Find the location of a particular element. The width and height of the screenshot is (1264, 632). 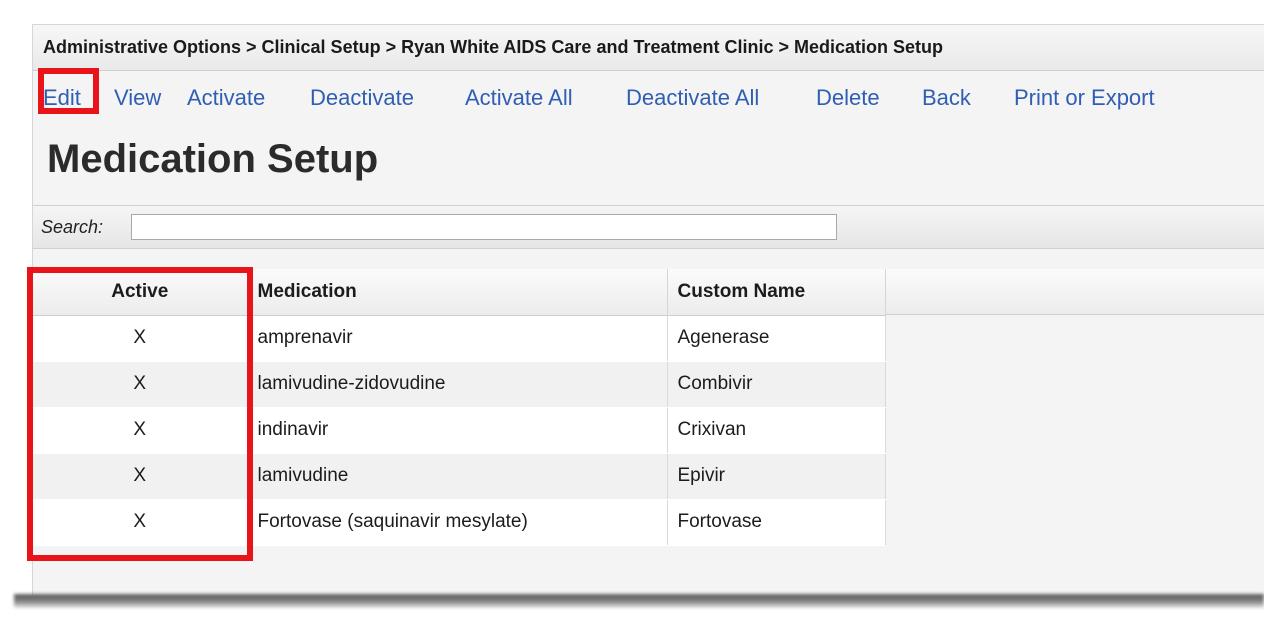

page-title: Medication Setup is located at coordinates (213, 159).